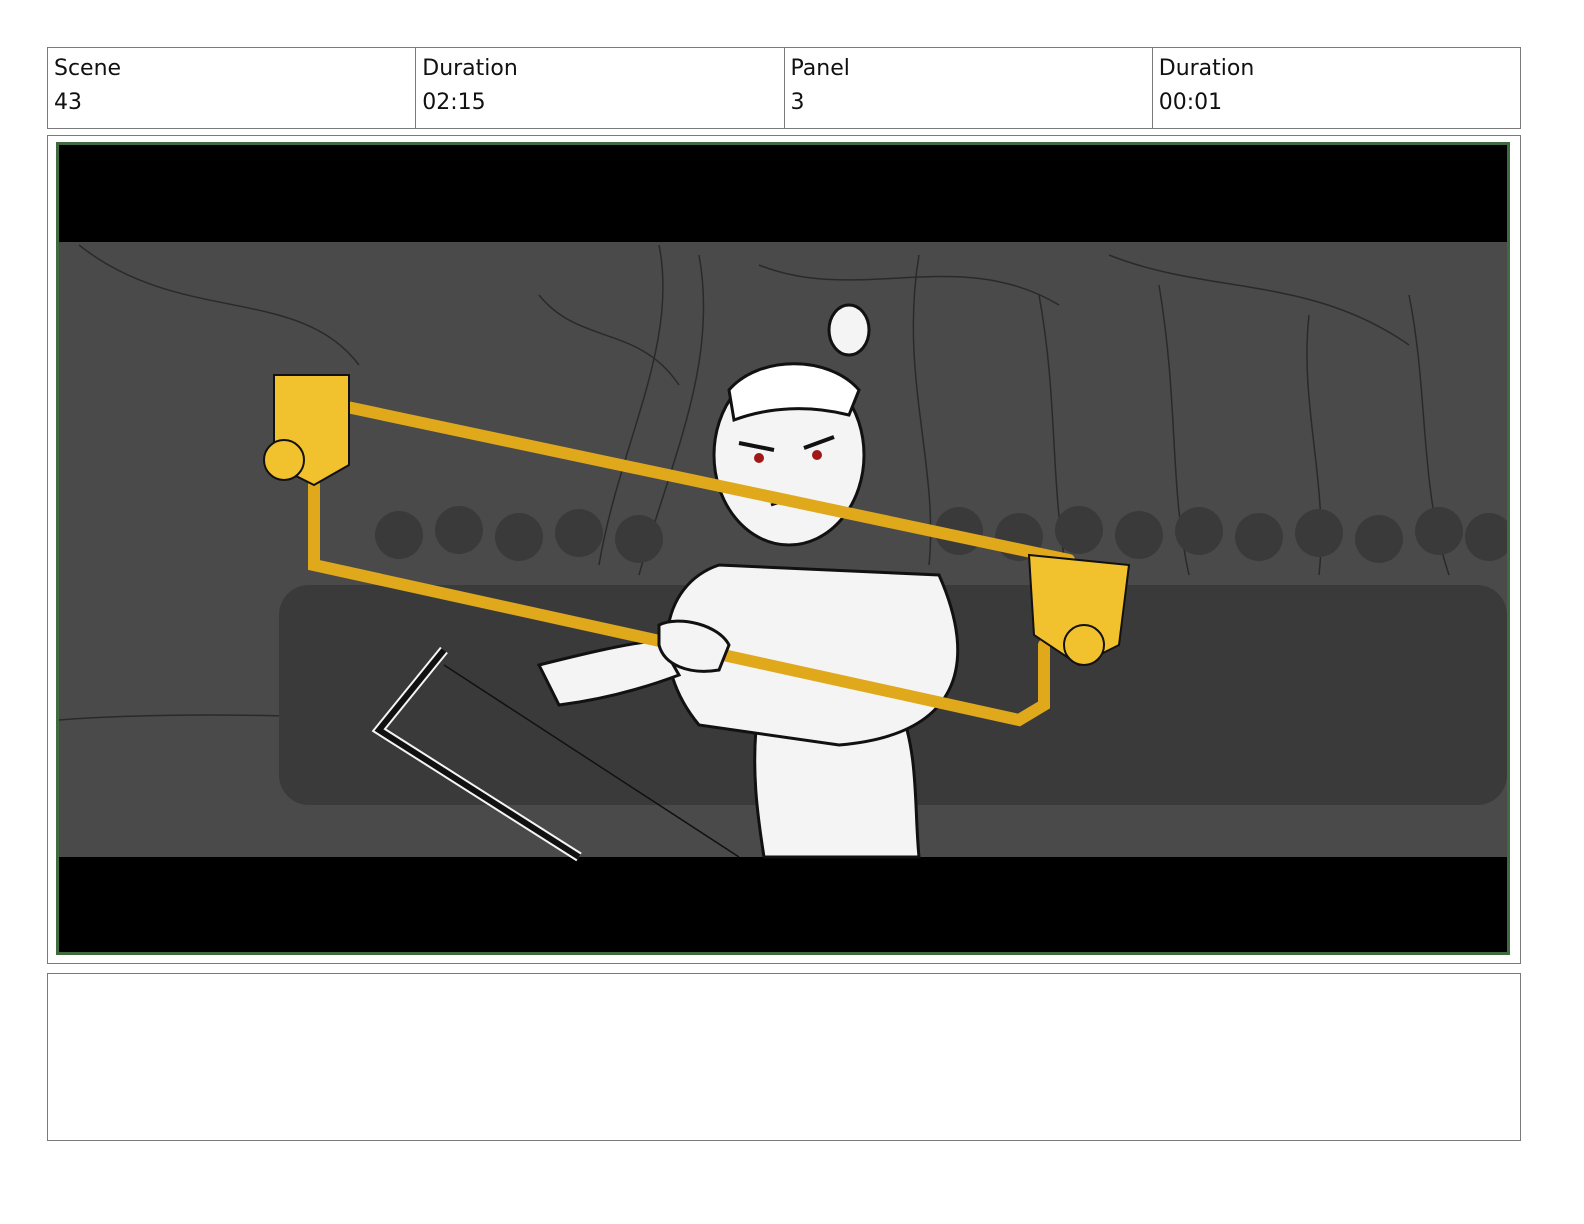 This screenshot has width=1584, height=1224. What do you see at coordinates (232, 88) in the screenshot?
I see `scene-cell: Scene 43` at bounding box center [232, 88].